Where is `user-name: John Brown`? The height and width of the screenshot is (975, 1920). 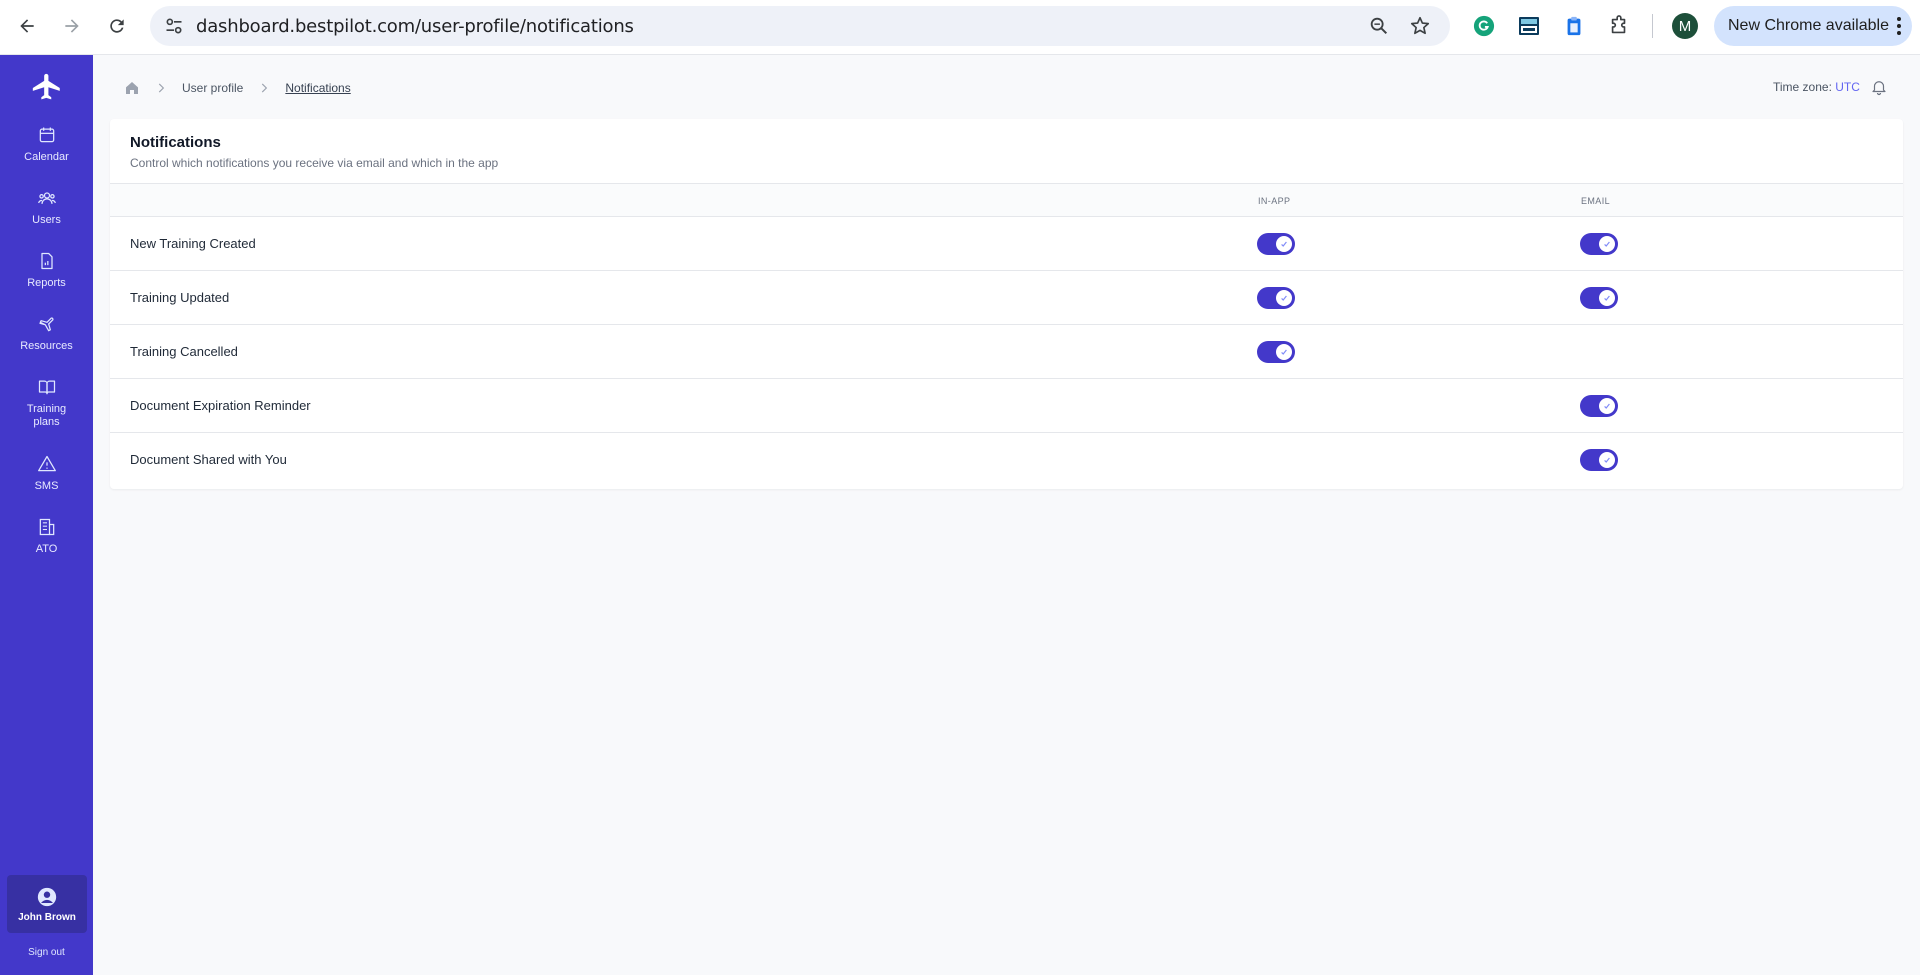 user-name: John Brown is located at coordinates (47, 917).